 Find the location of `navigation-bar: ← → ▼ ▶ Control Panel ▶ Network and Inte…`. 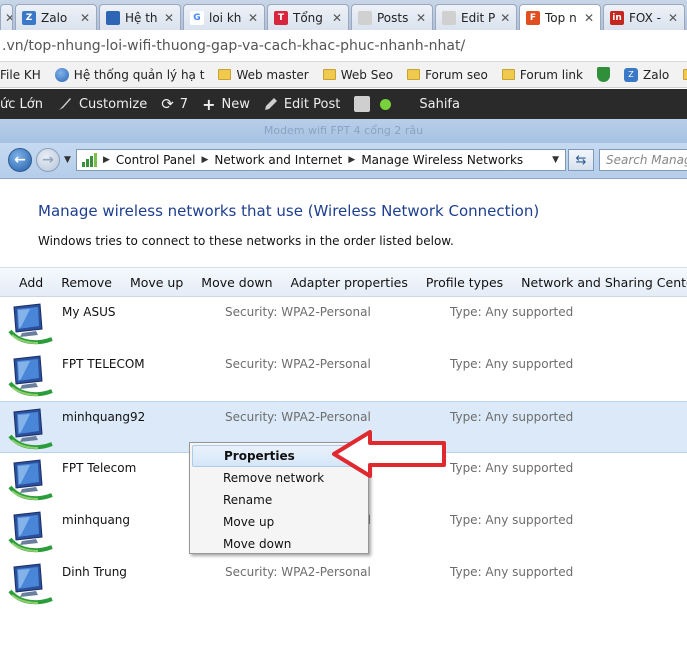

navigation-bar: ← → ▼ ▶ Control Panel ▶ Network and Inte… is located at coordinates (343, 161).